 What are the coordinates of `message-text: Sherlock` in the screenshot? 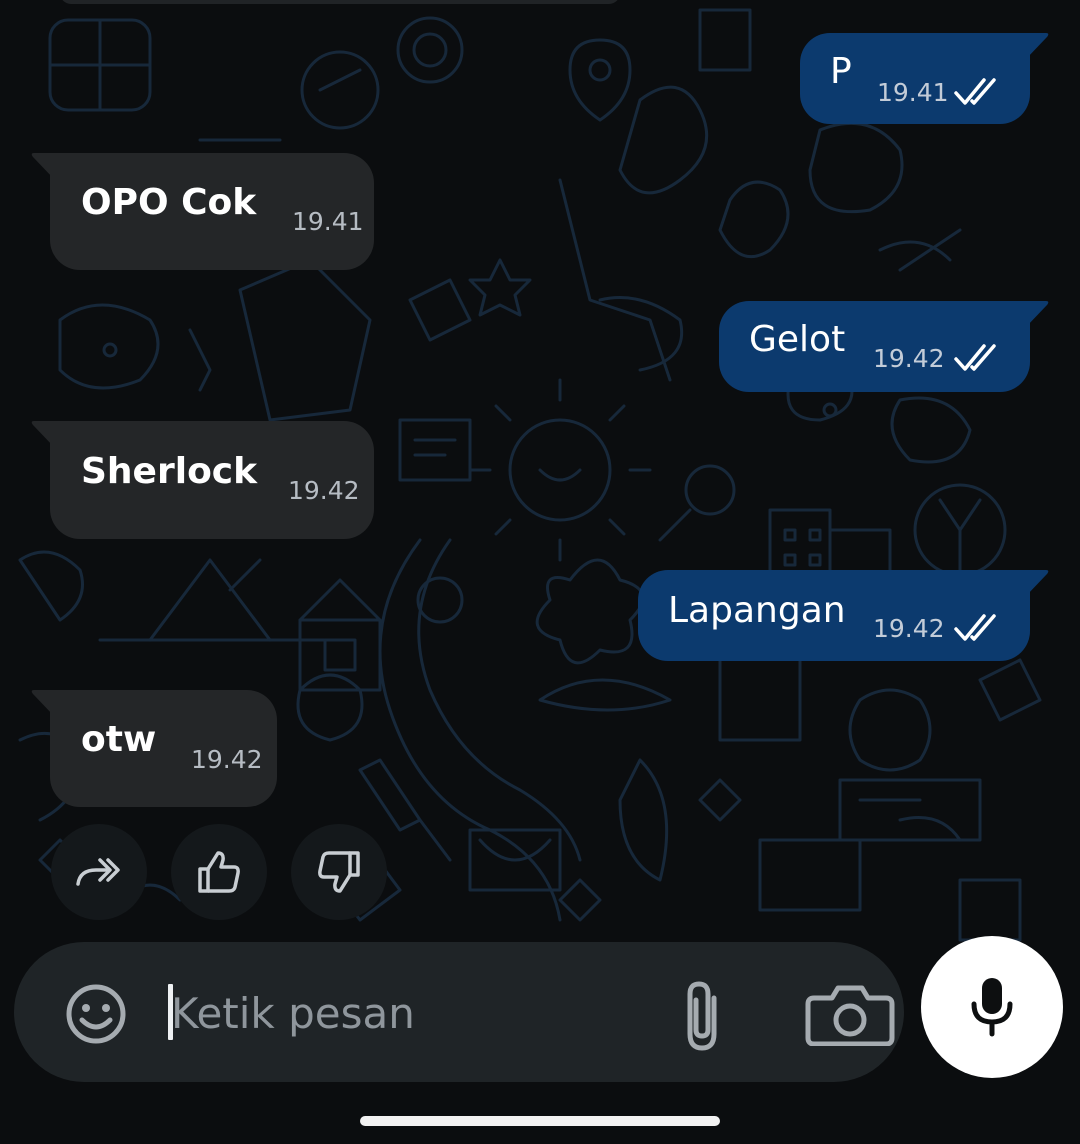 It's located at (169, 471).